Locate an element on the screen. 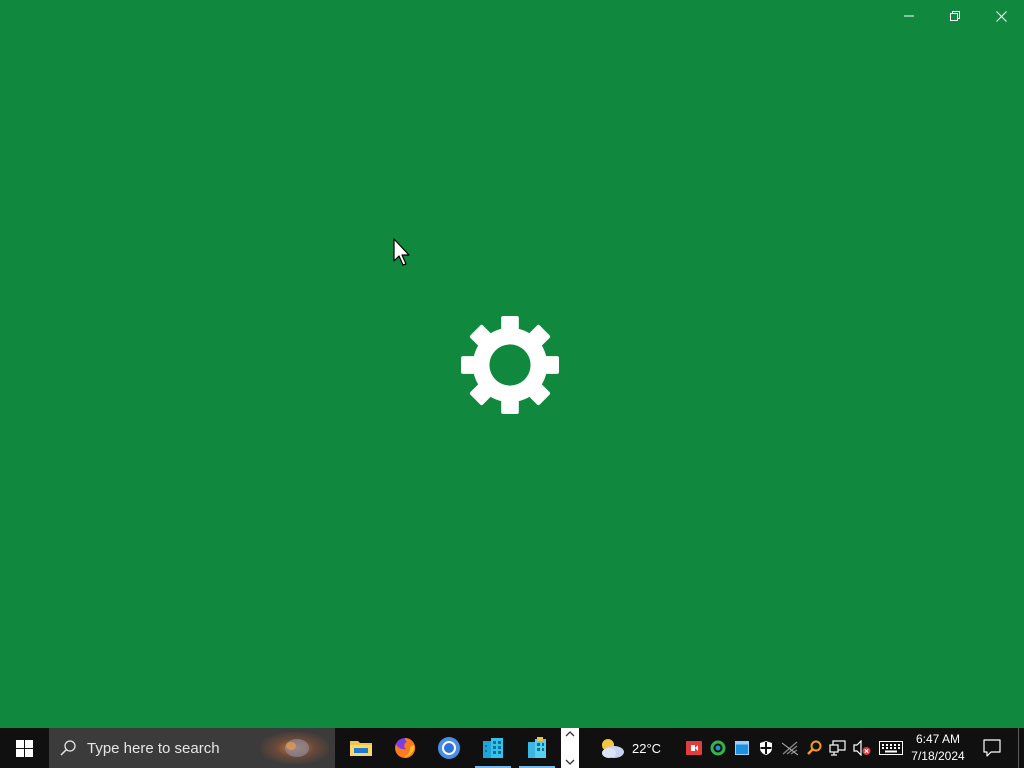 The height and width of the screenshot is (768, 1024). tray-sync is located at coordinates (718, 748).